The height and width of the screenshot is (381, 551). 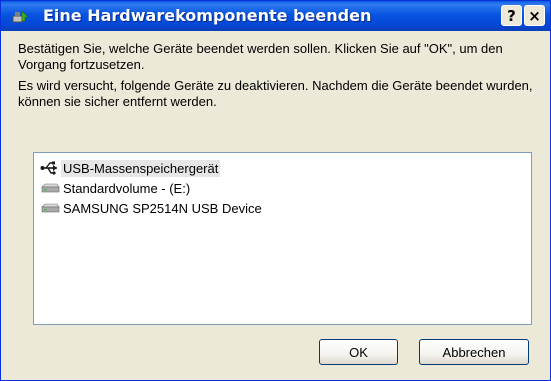 What do you see at coordinates (141, 168) in the screenshot?
I see `device-label: USB-Massenspeichergerät` at bounding box center [141, 168].